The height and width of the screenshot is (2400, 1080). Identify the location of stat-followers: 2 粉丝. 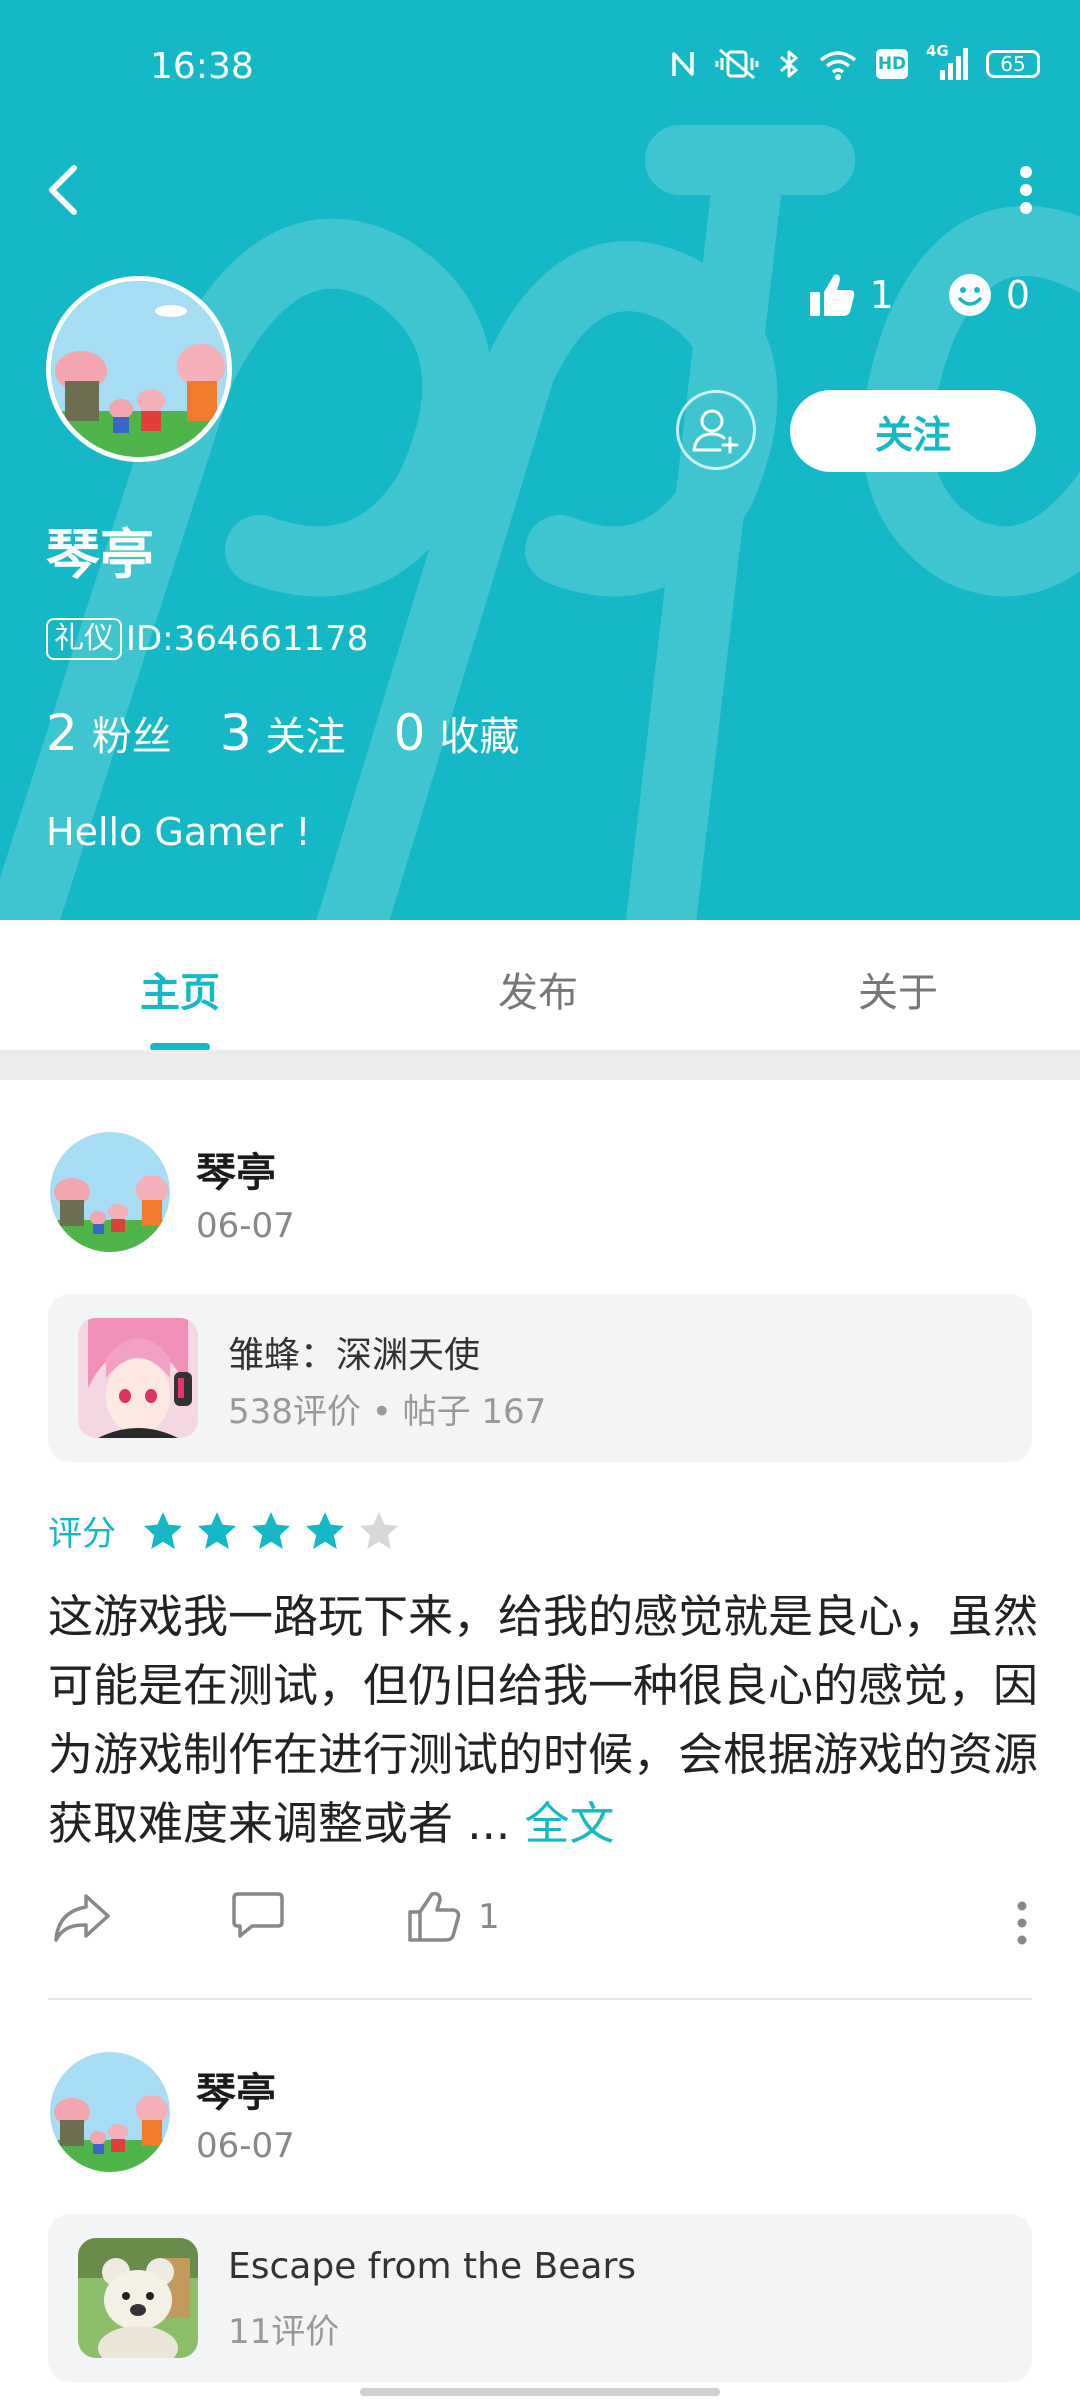
(109, 733).